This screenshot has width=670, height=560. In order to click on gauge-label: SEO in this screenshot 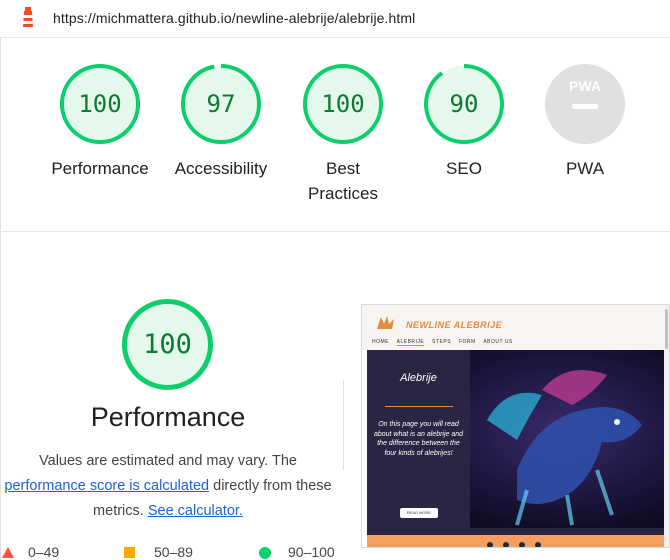, I will do `click(464, 168)`.